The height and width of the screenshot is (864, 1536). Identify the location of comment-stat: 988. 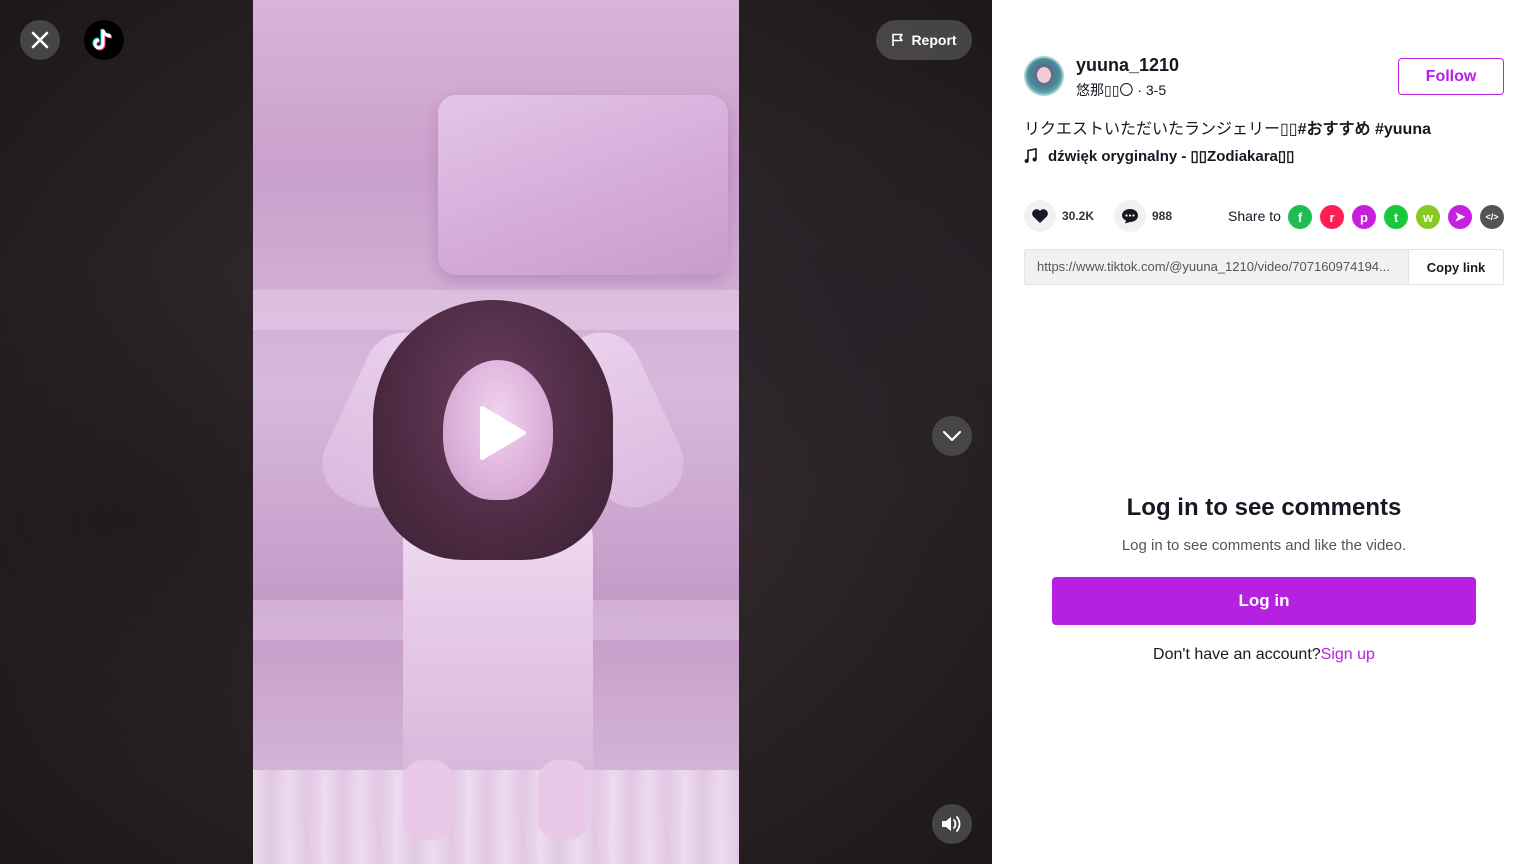
(1143, 216).